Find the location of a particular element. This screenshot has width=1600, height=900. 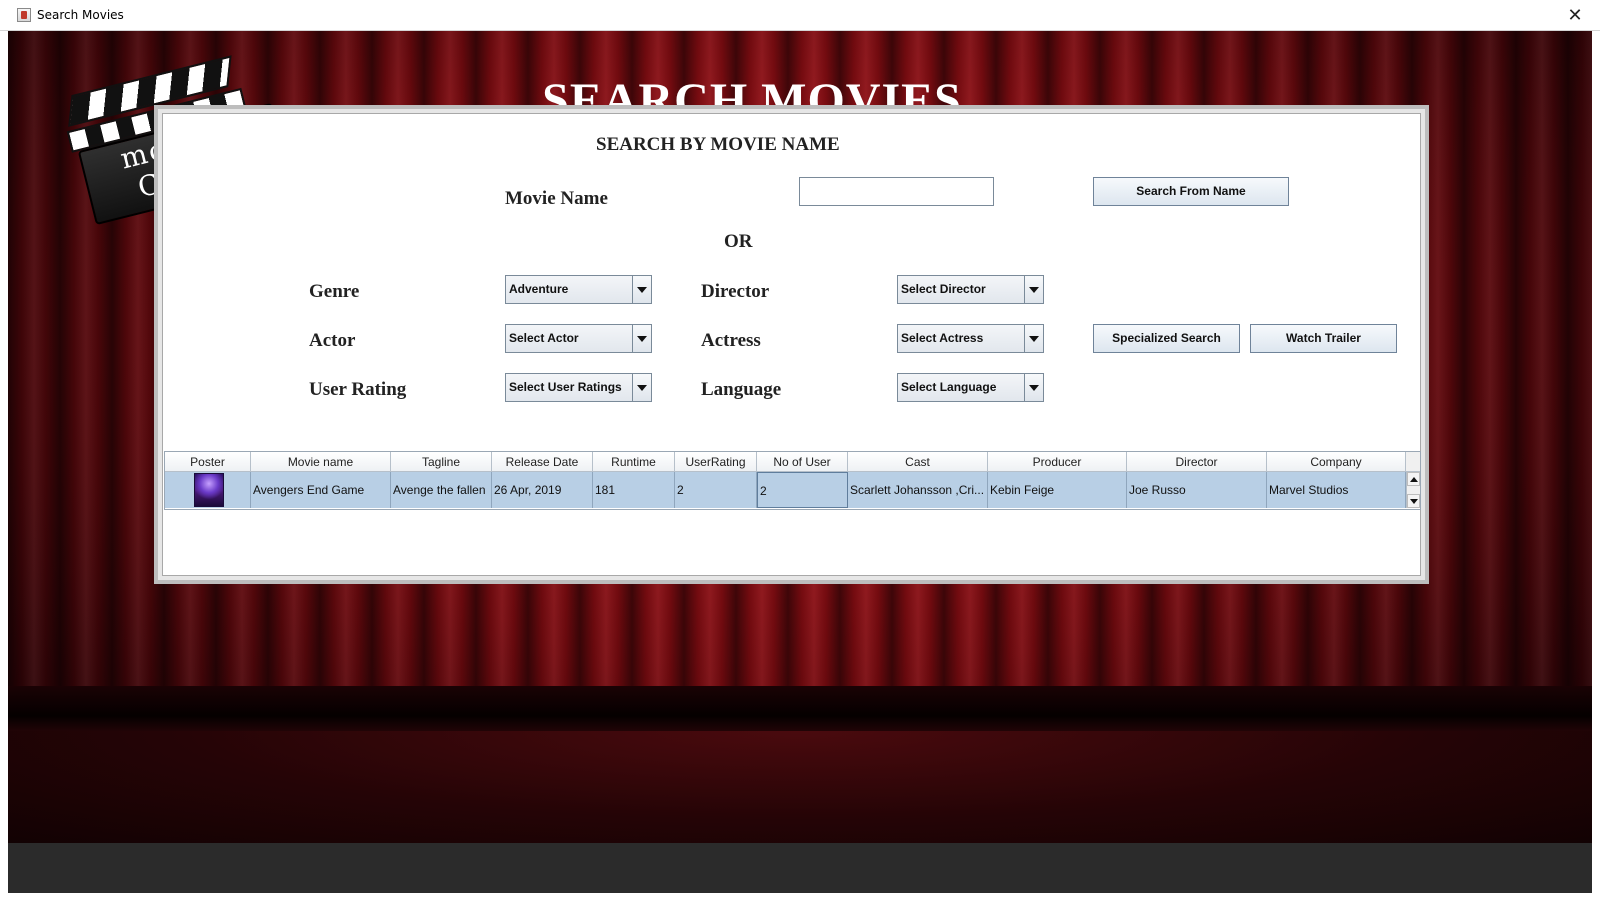

actress-label: Actress is located at coordinates (731, 340).